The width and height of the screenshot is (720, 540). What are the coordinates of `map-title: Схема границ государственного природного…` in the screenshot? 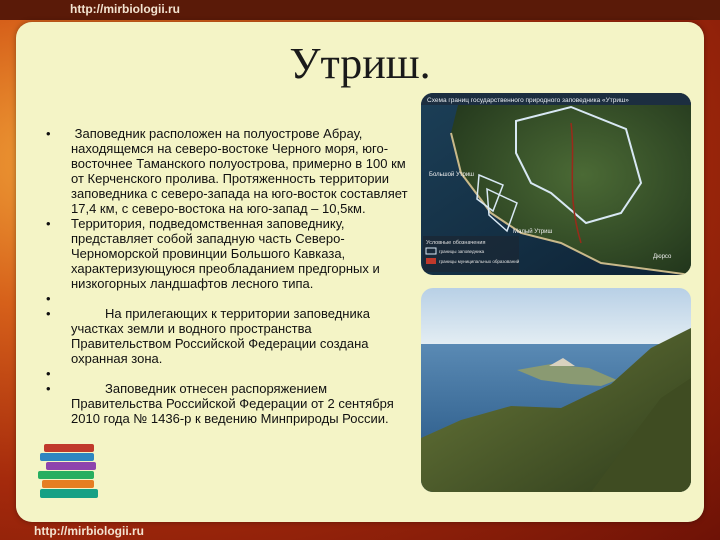 It's located at (528, 100).